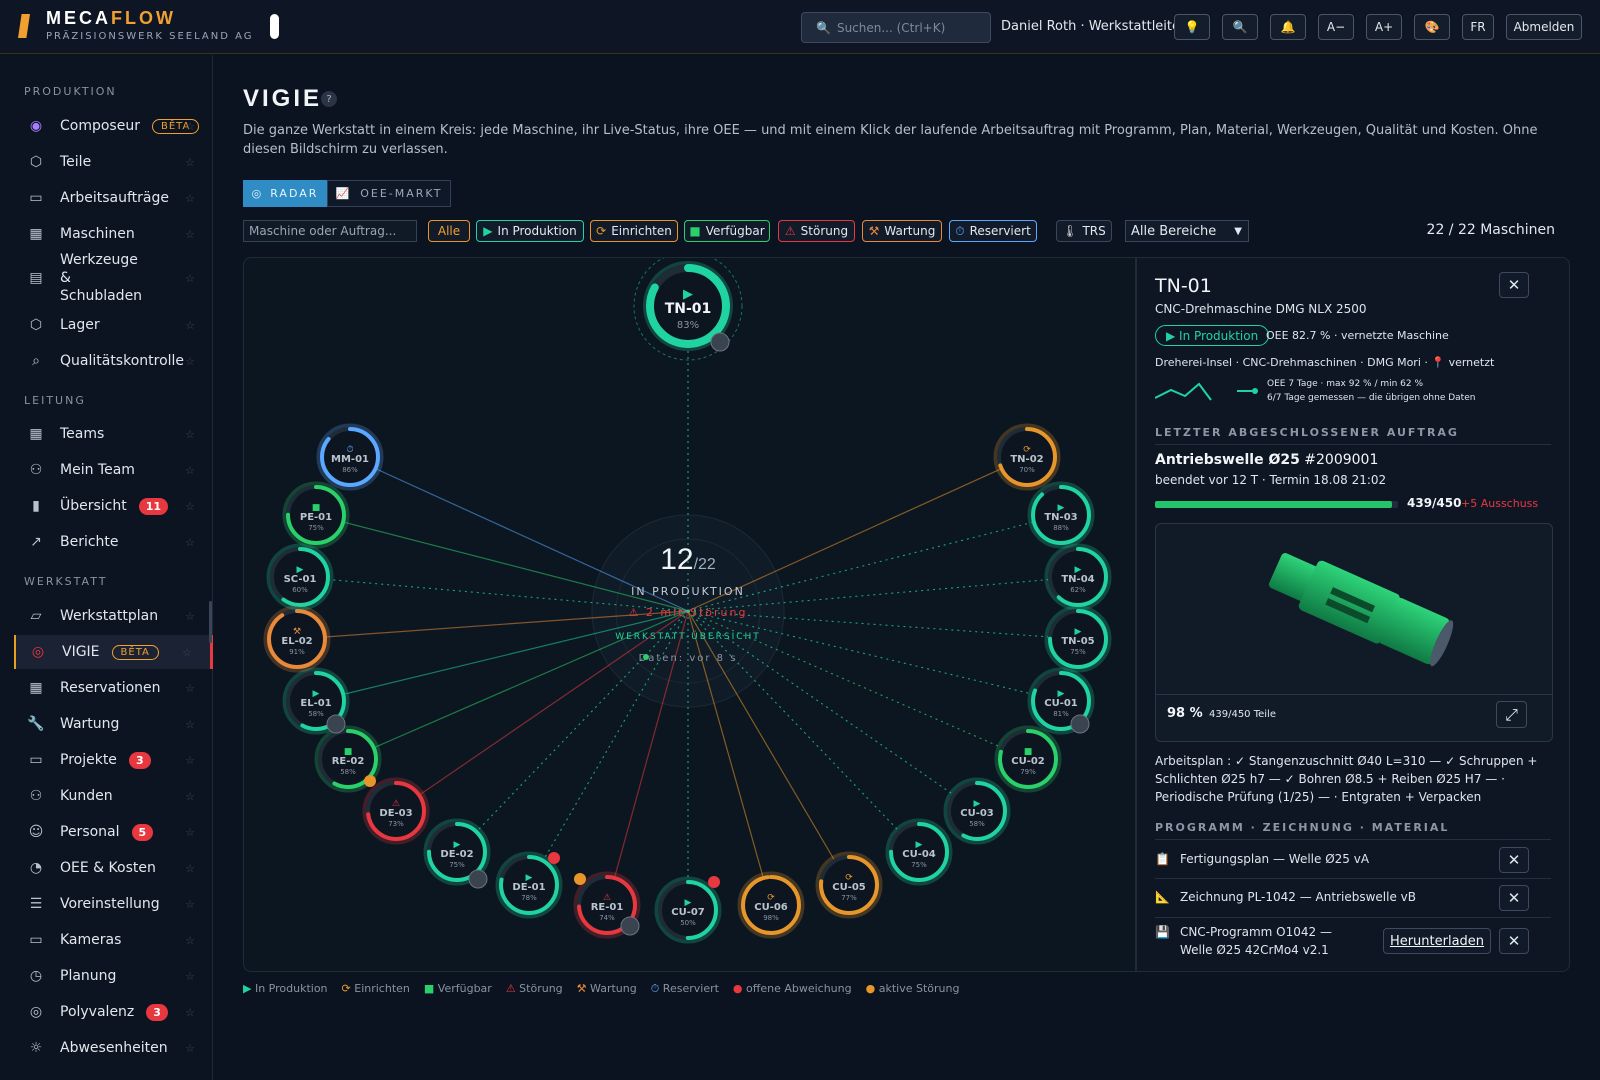 This screenshot has height=1080, width=1600. Describe the element at coordinates (530, 231) in the screenshot. I see `chip-in-production: ▶ In Produktion` at that location.